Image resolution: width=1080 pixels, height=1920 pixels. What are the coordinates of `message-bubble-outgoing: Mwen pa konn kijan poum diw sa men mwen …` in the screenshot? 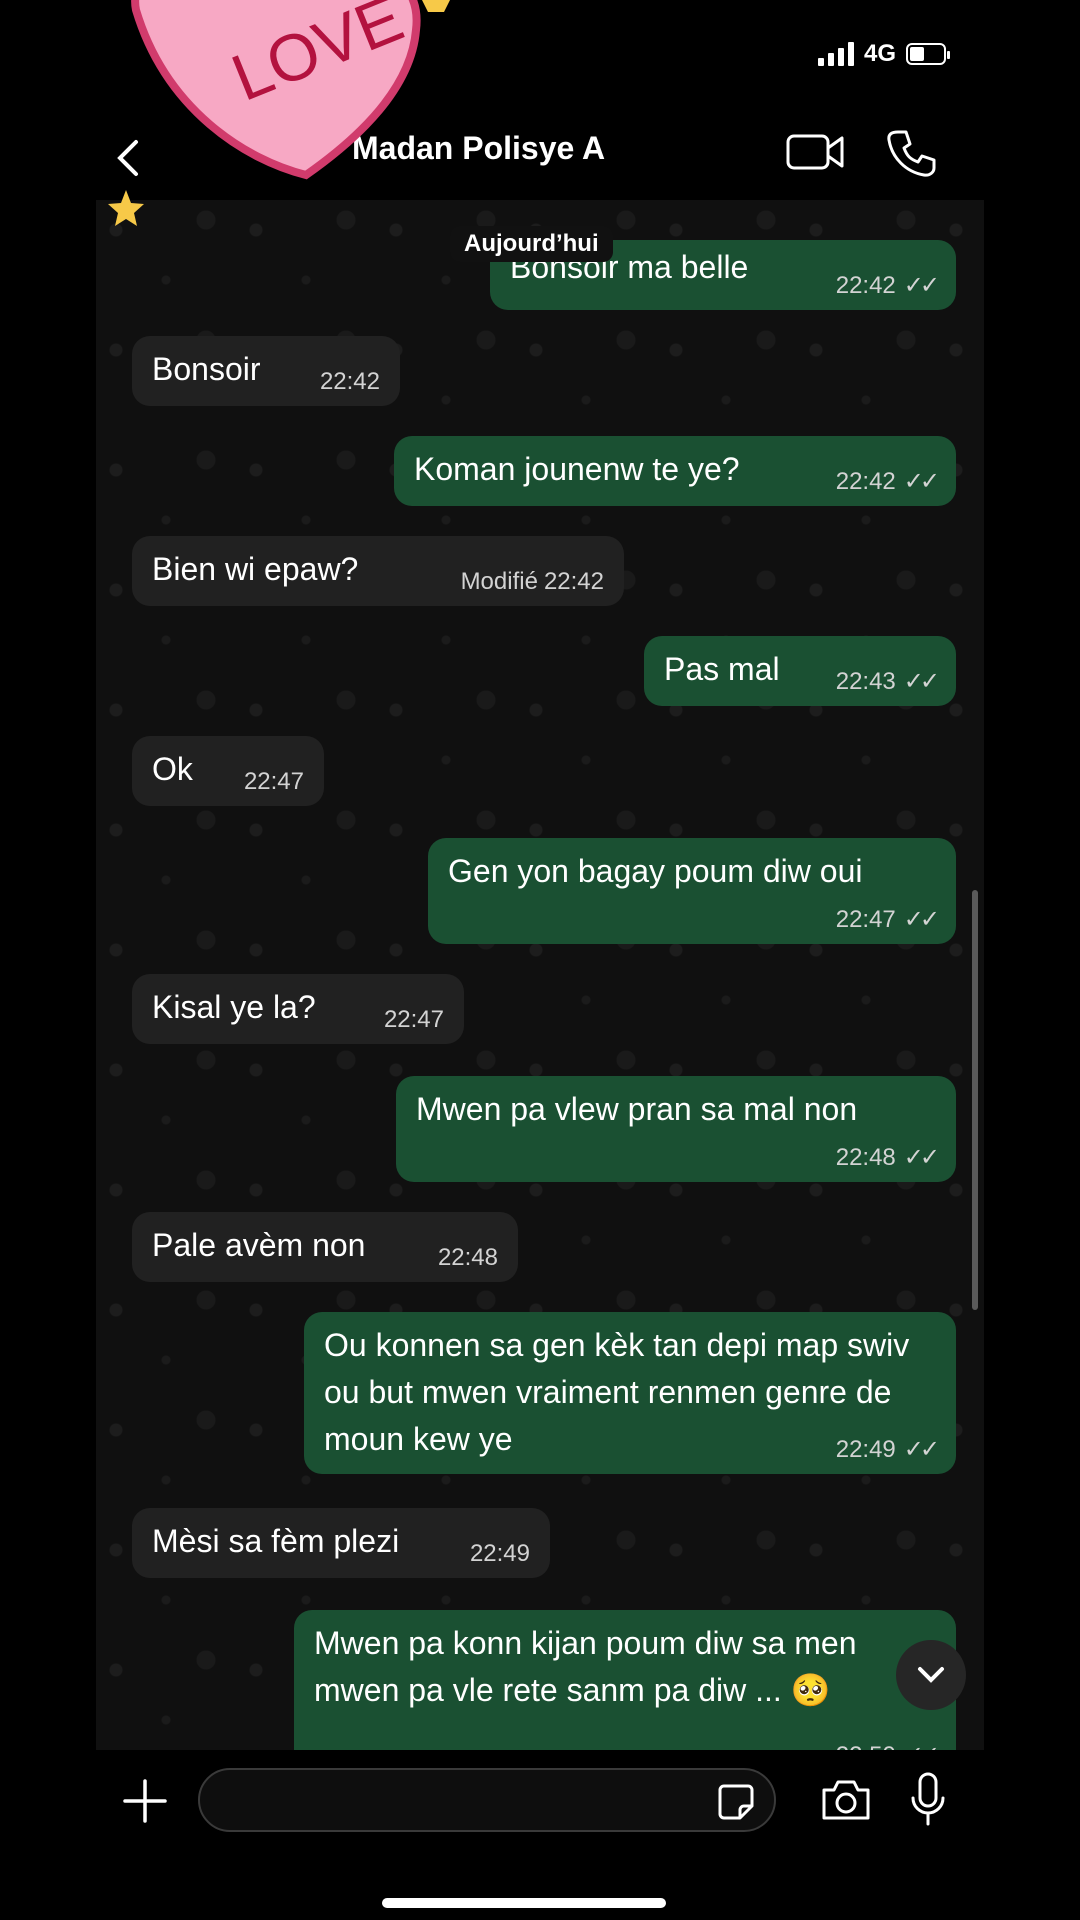 It's located at (625, 1680).